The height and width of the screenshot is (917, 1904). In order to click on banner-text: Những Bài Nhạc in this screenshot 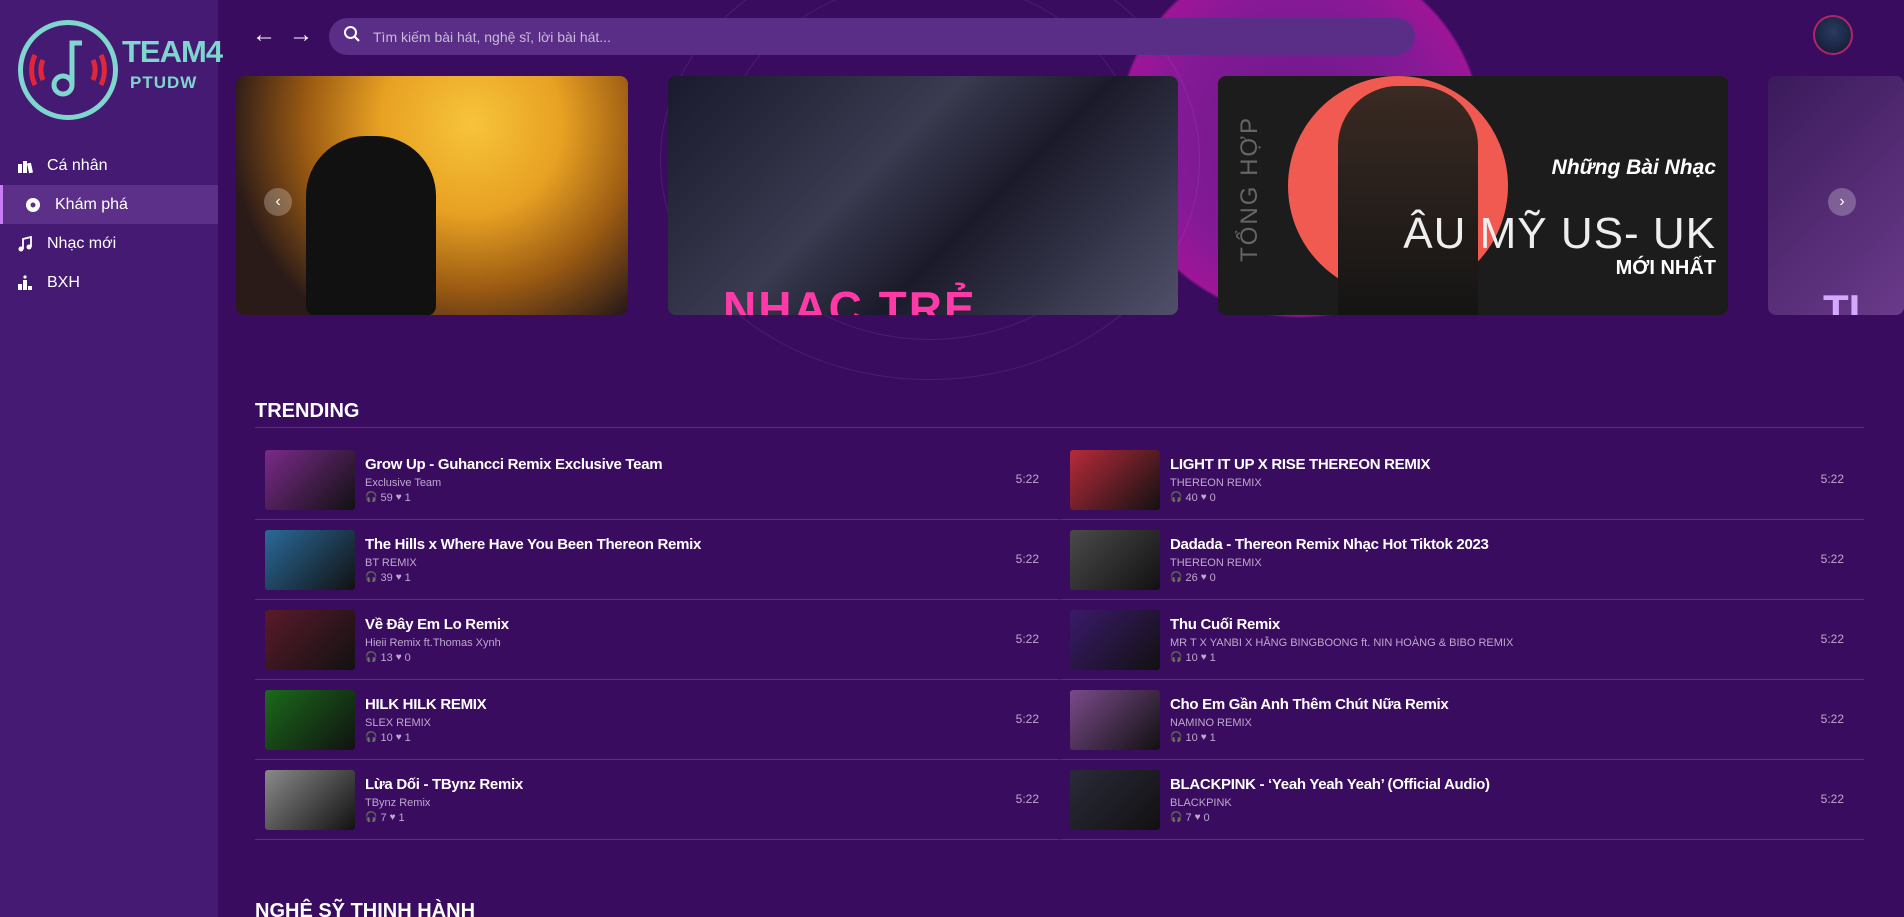, I will do `click(1633, 167)`.